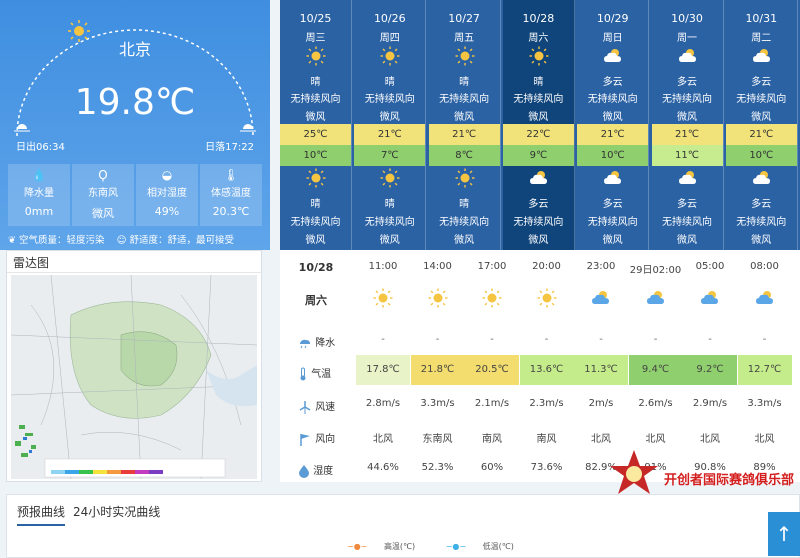  I want to click on wind-vane-icon: Ϙ, so click(103, 175).